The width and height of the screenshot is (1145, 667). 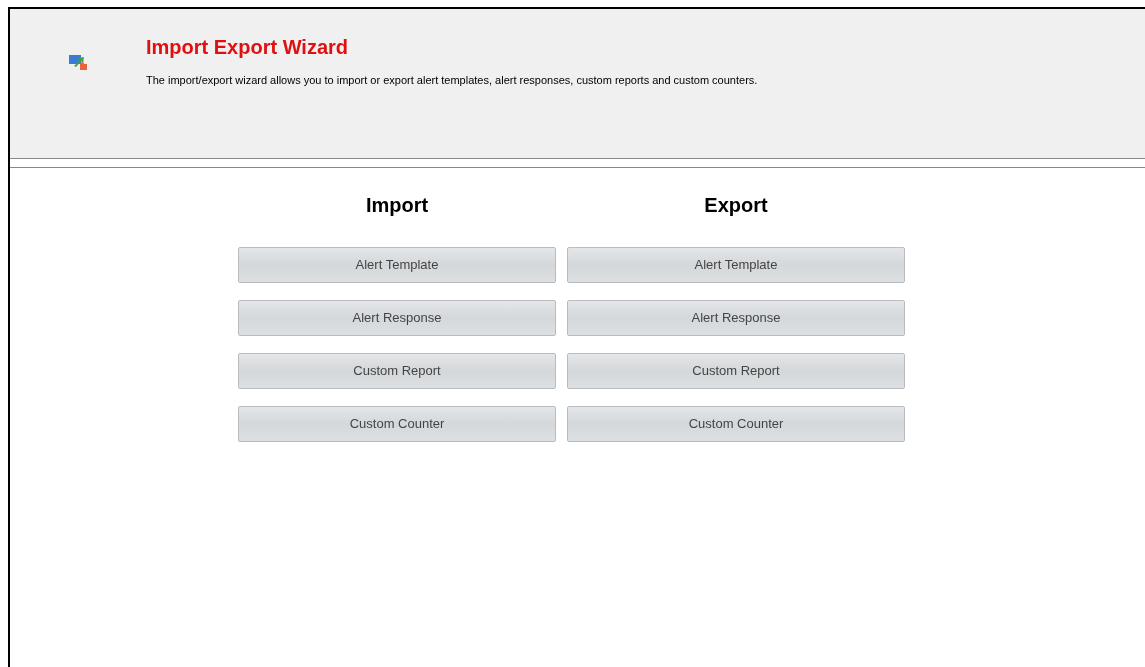 What do you see at coordinates (248, 47) in the screenshot?
I see `wizard-title: Import Export Wizard` at bounding box center [248, 47].